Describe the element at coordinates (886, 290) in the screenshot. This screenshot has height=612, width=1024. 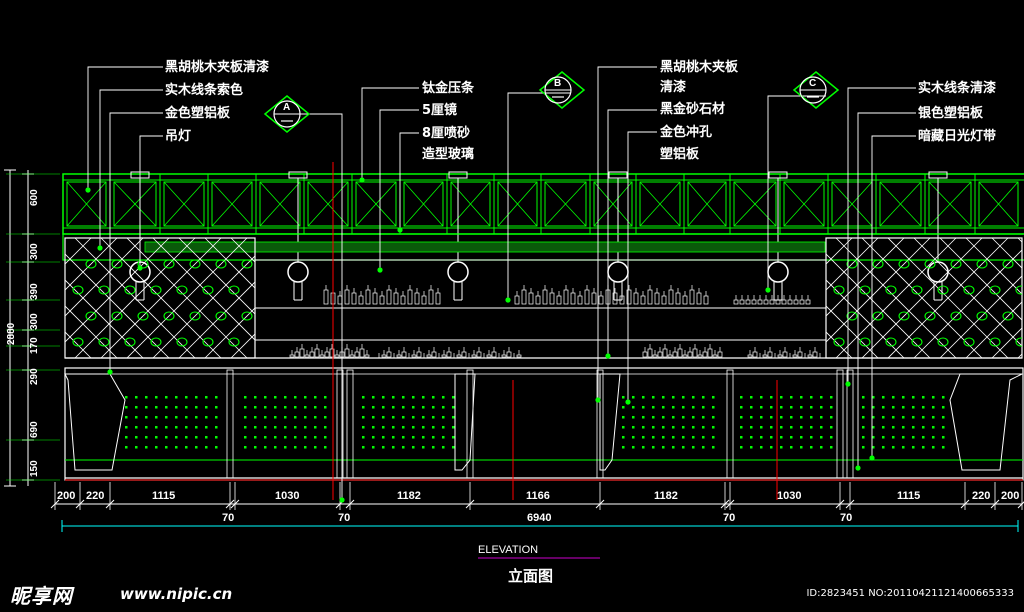
I see `leader-line` at that location.